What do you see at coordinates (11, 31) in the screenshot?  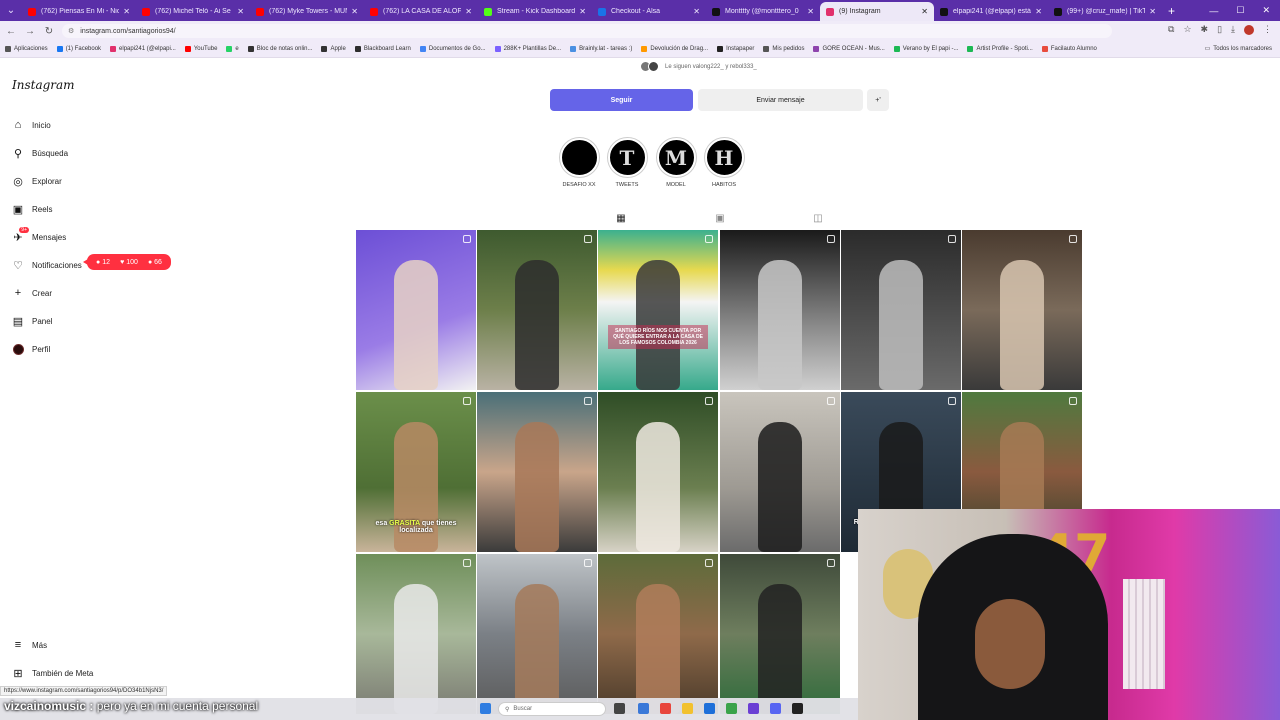 I see `back-icon: ←` at bounding box center [11, 31].